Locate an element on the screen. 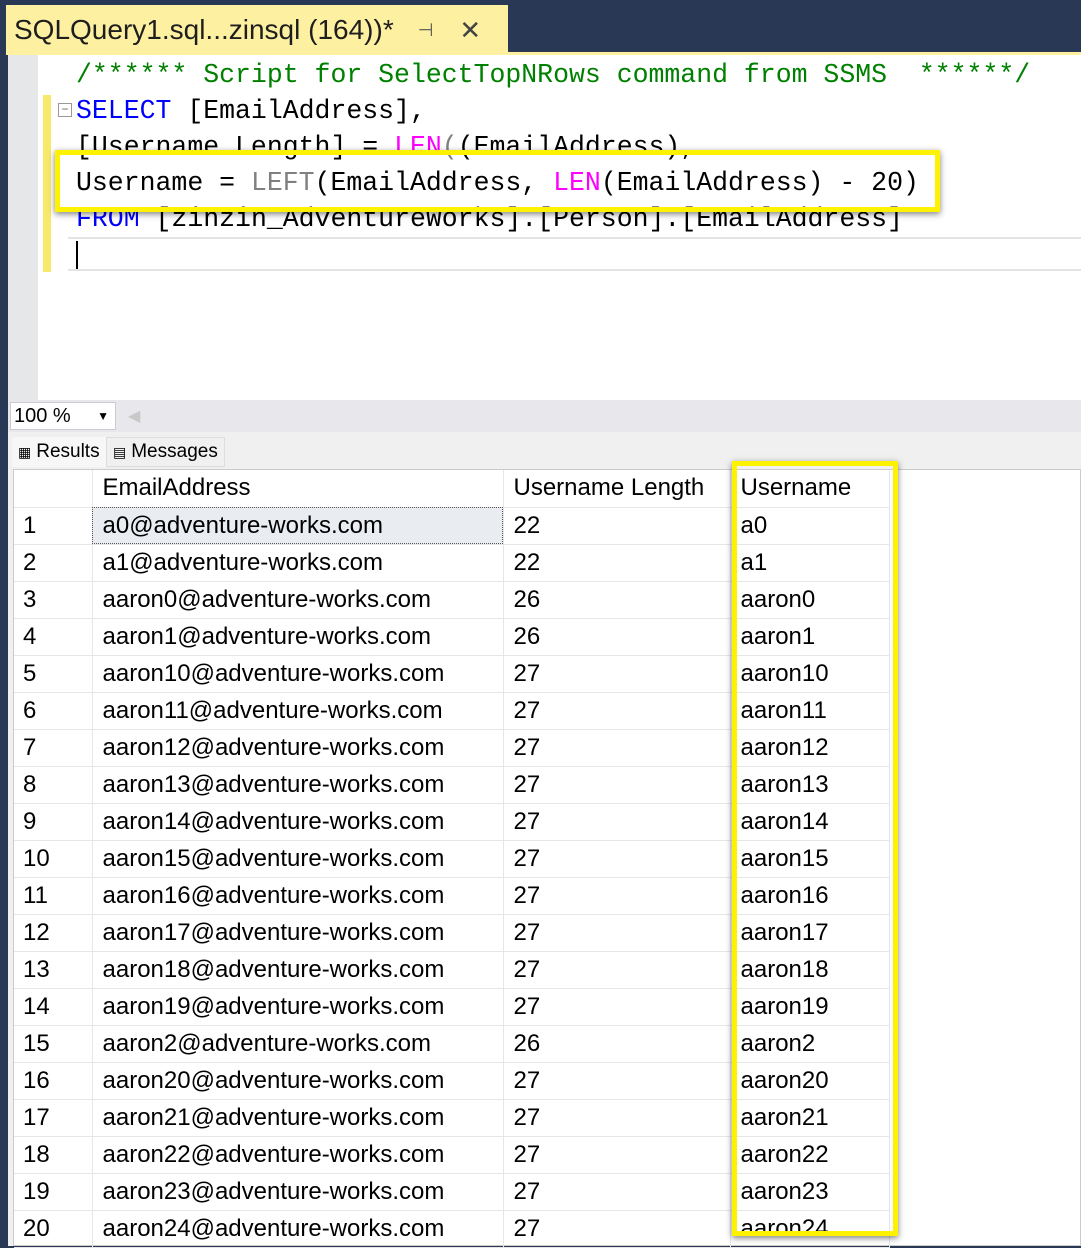  tab-label: Messages is located at coordinates (174, 451).